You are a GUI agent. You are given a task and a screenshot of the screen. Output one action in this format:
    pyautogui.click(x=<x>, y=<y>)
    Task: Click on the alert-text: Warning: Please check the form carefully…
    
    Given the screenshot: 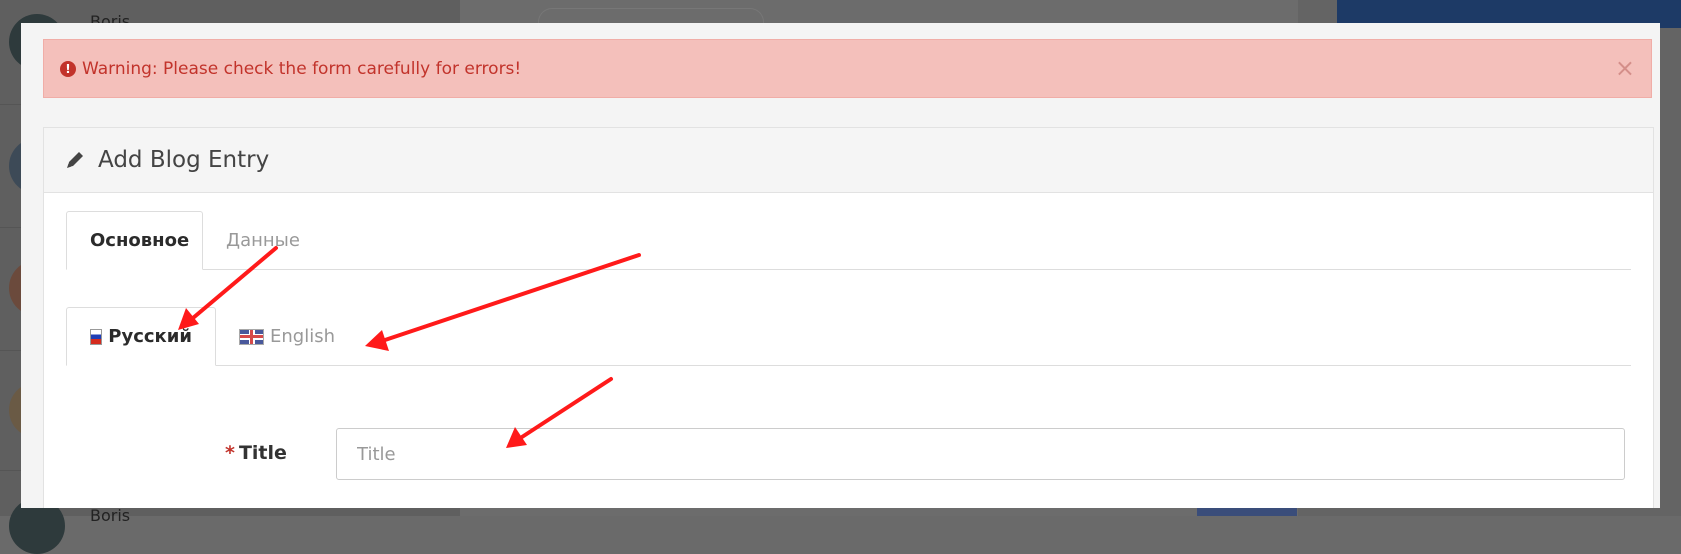 What is the action you would take?
    pyautogui.click(x=302, y=68)
    